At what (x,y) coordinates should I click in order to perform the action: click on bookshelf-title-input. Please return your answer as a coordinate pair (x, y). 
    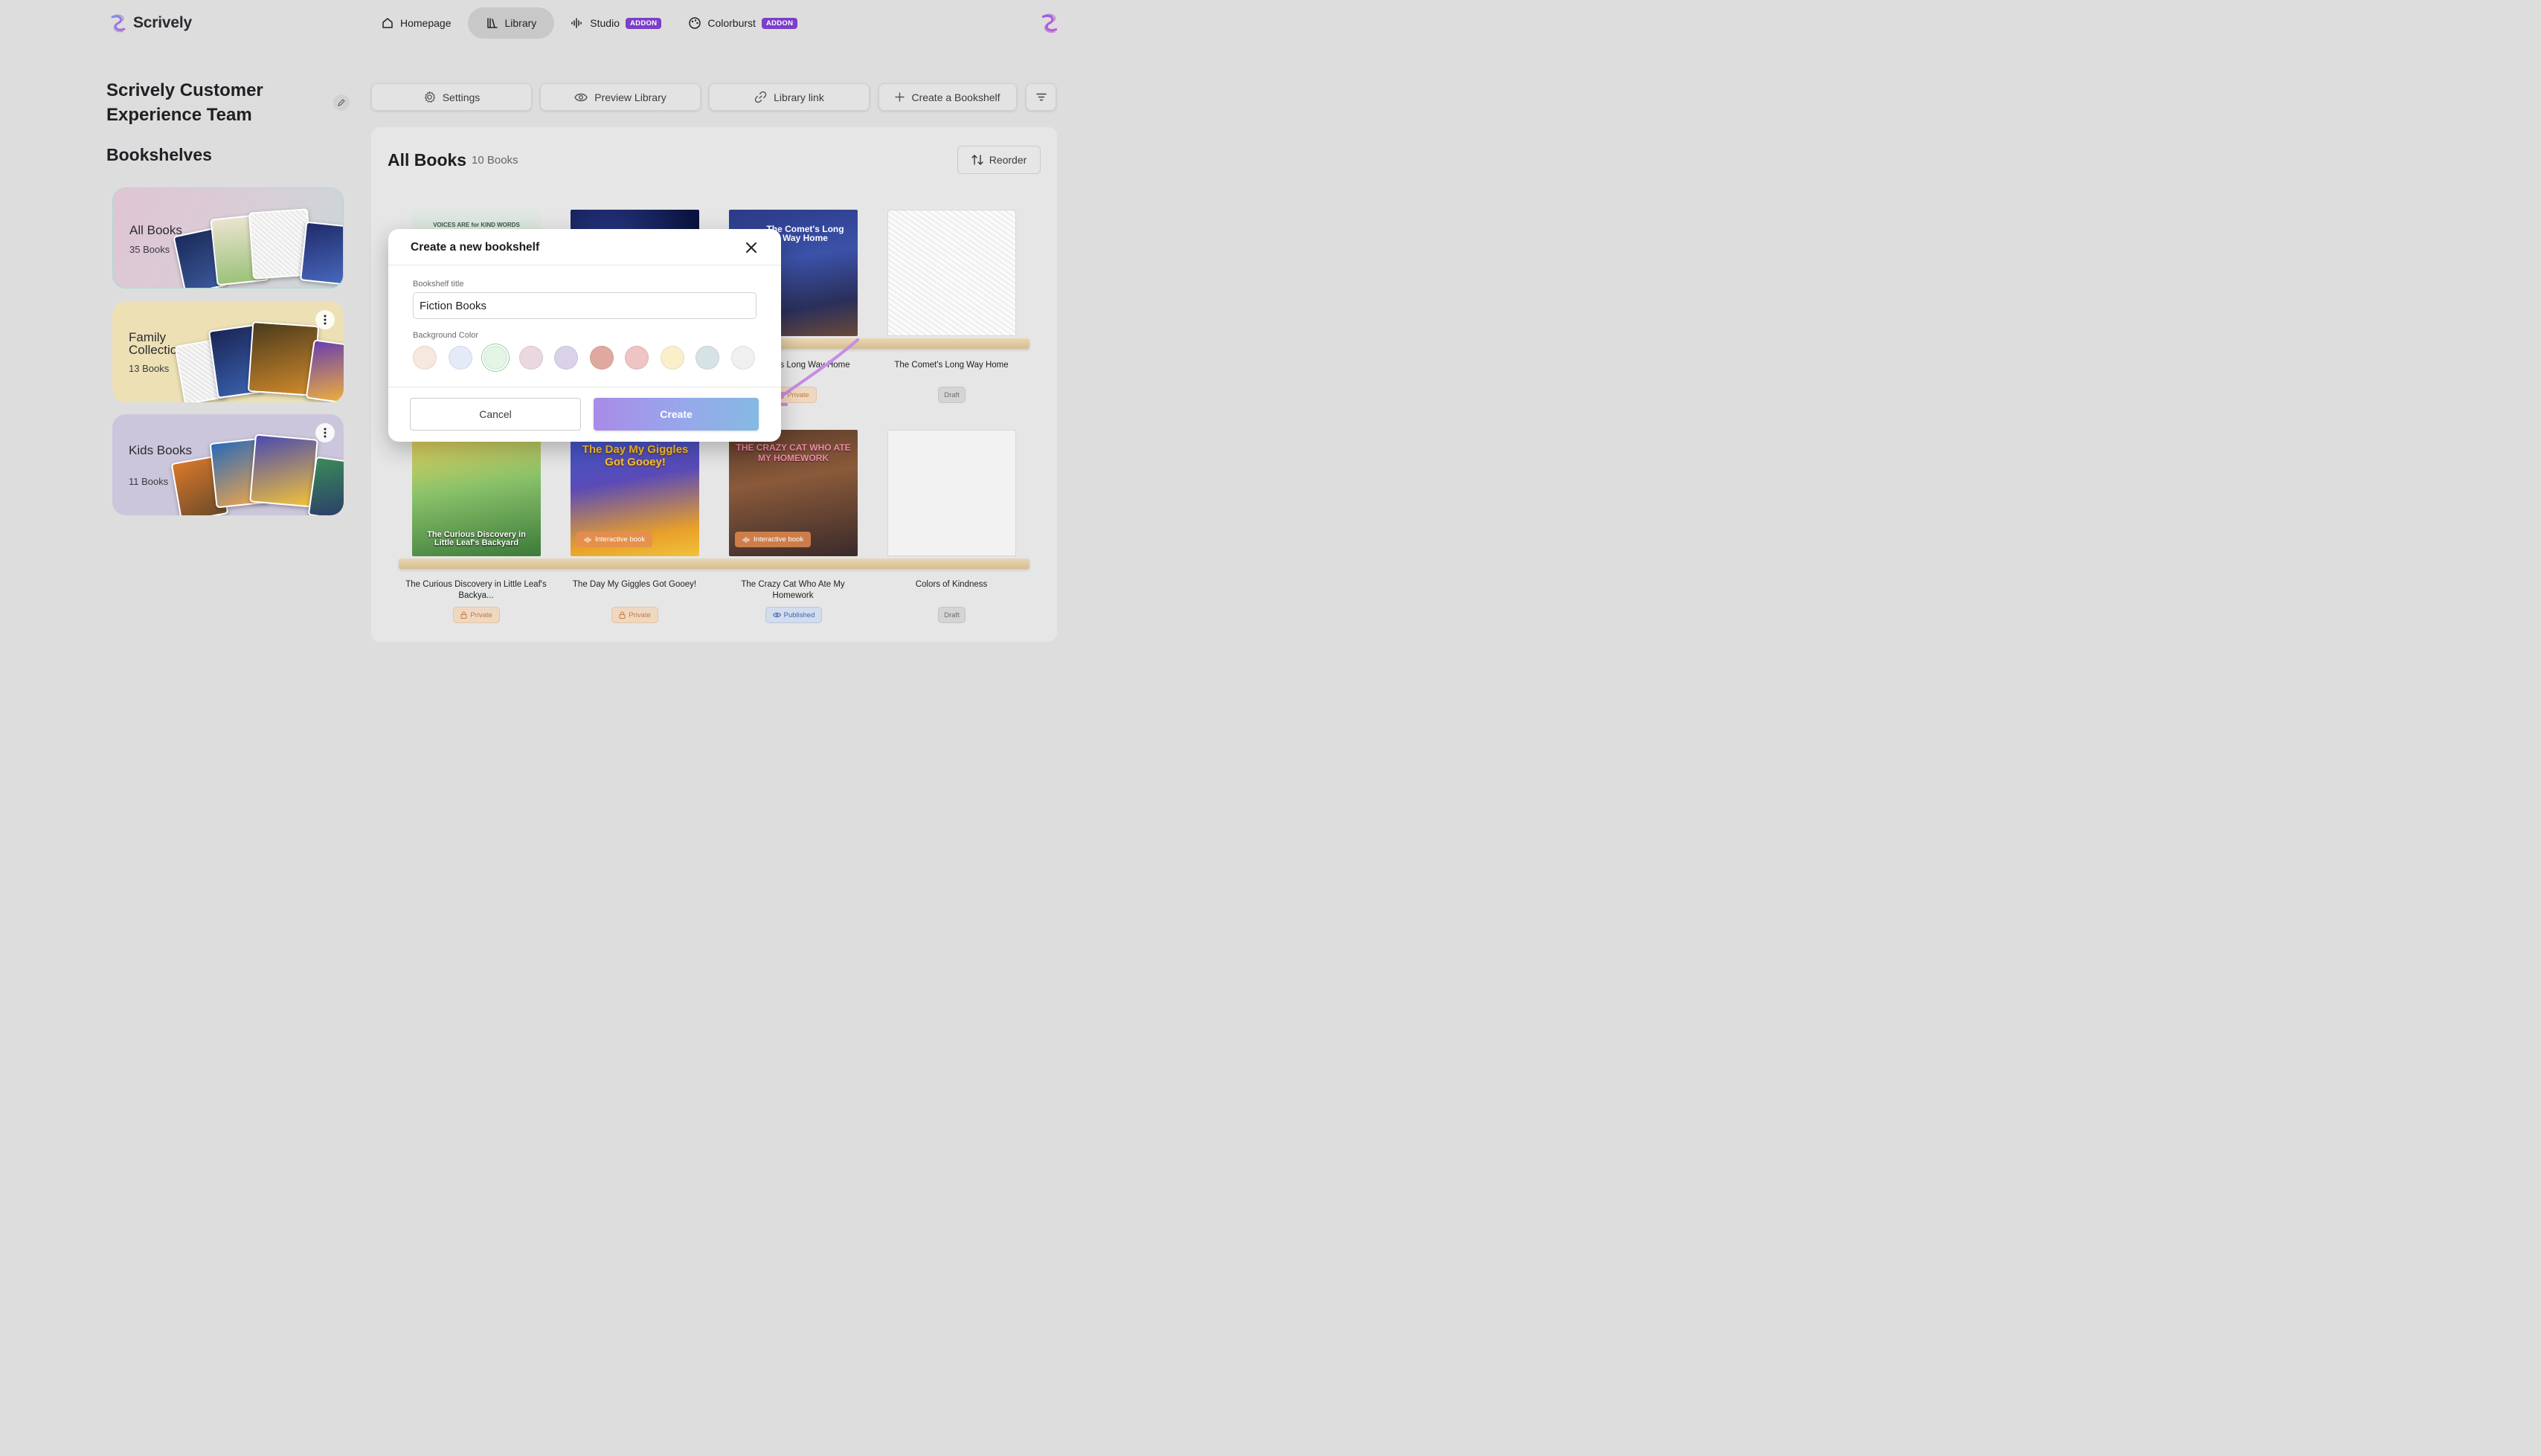
    Looking at the image, I should click on (584, 305).